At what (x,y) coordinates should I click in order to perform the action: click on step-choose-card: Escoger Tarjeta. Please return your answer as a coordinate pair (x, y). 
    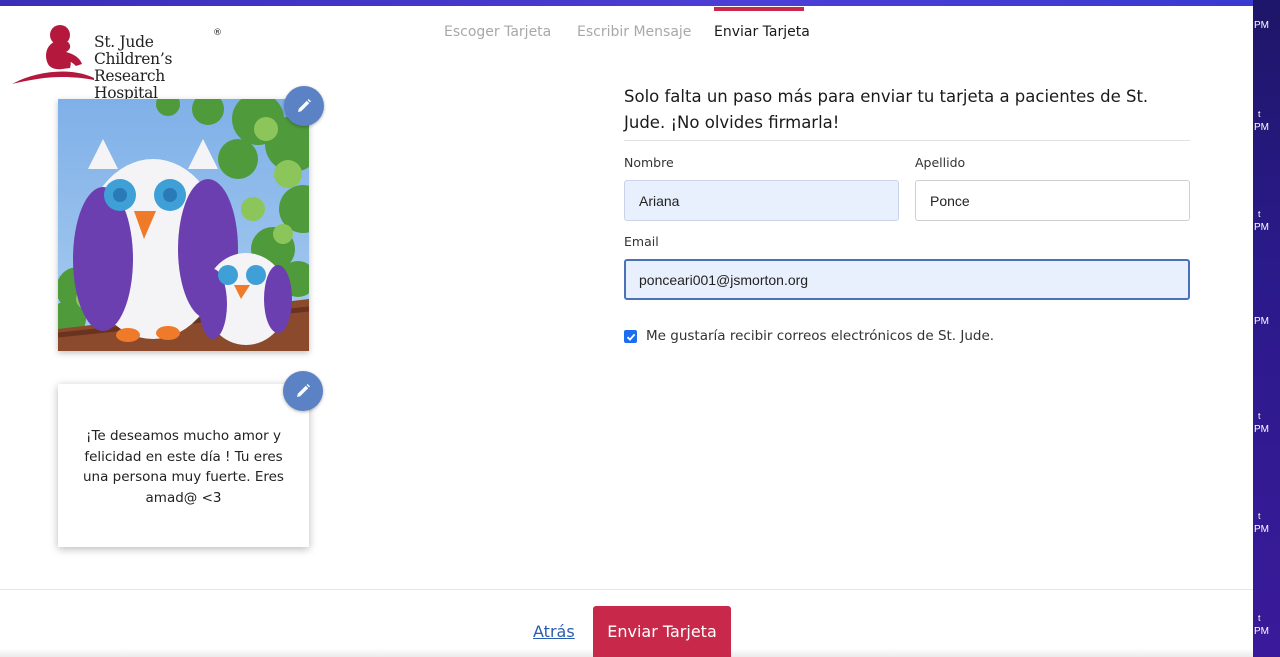
    Looking at the image, I should click on (497, 32).